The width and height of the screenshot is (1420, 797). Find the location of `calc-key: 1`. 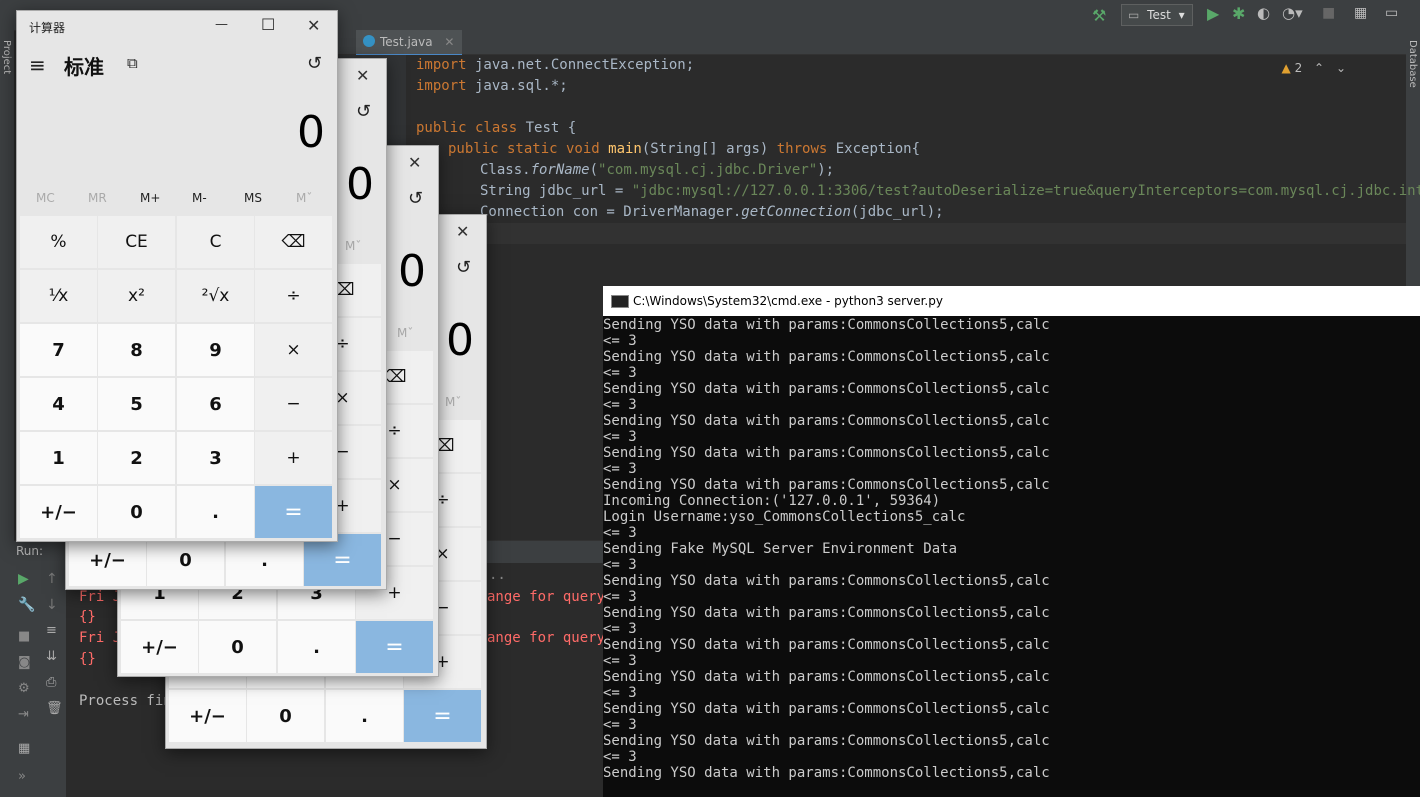

calc-key: 1 is located at coordinates (58, 458).